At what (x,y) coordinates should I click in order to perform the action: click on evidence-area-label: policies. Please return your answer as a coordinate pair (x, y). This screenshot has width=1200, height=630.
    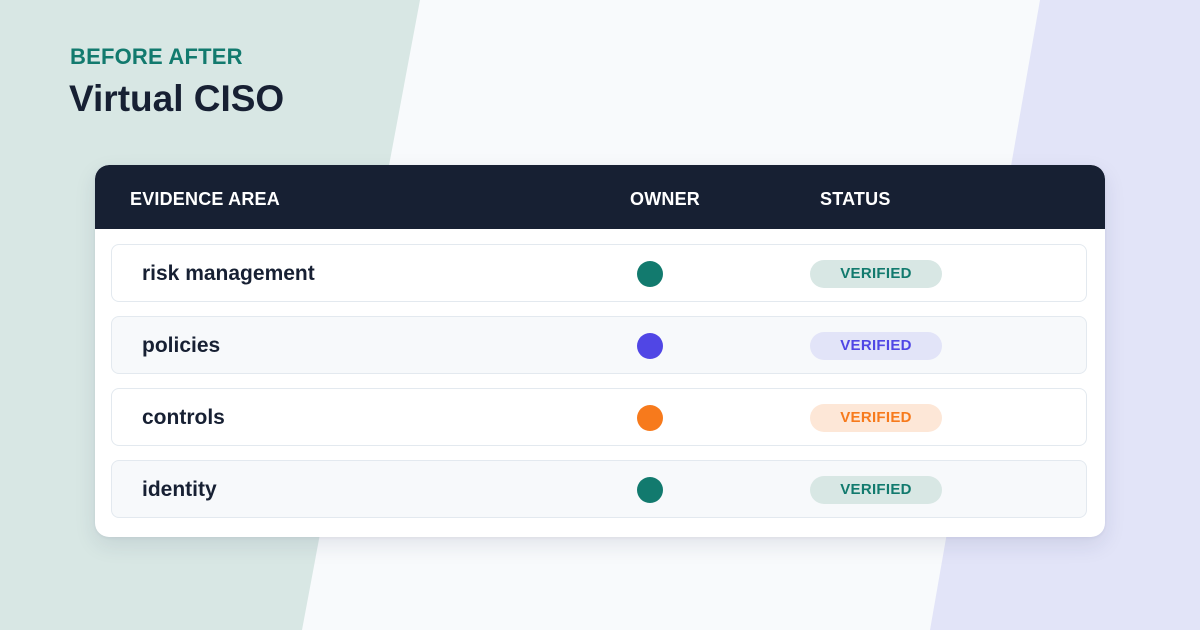
    Looking at the image, I should click on (181, 345).